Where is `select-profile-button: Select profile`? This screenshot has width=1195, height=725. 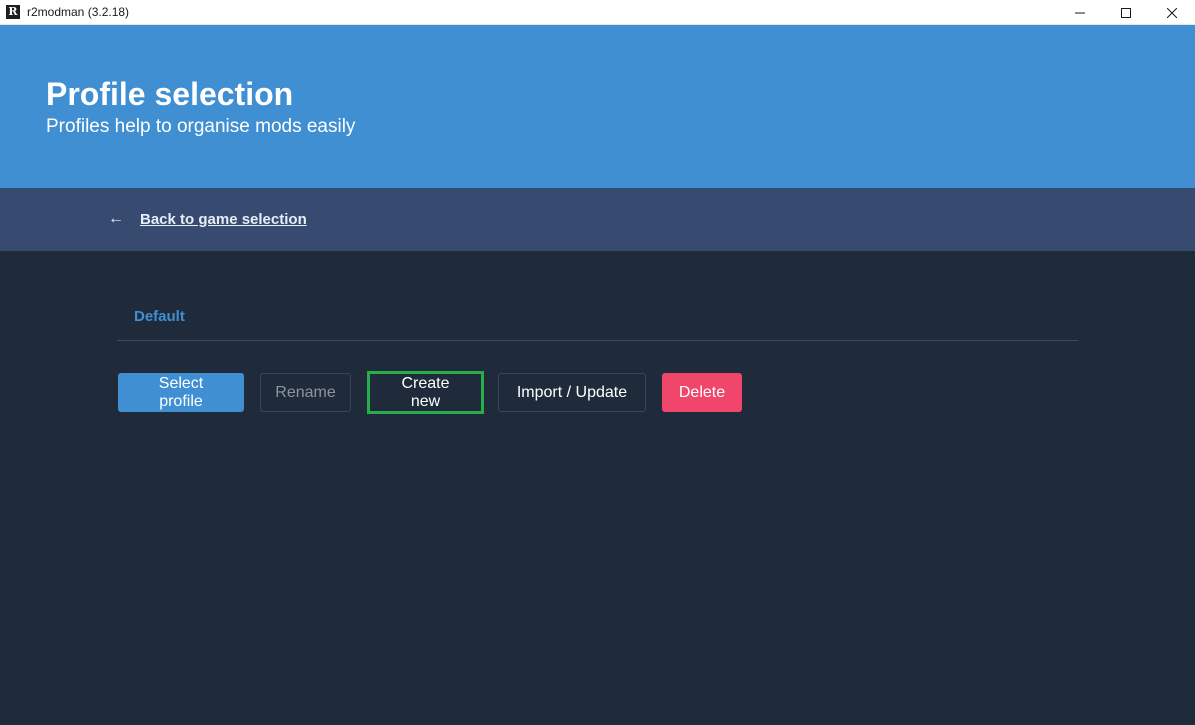 select-profile-button: Select profile is located at coordinates (181, 392).